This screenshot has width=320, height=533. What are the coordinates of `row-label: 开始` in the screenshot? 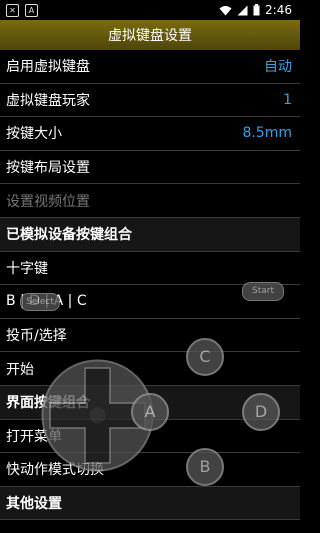 It's located at (20, 369).